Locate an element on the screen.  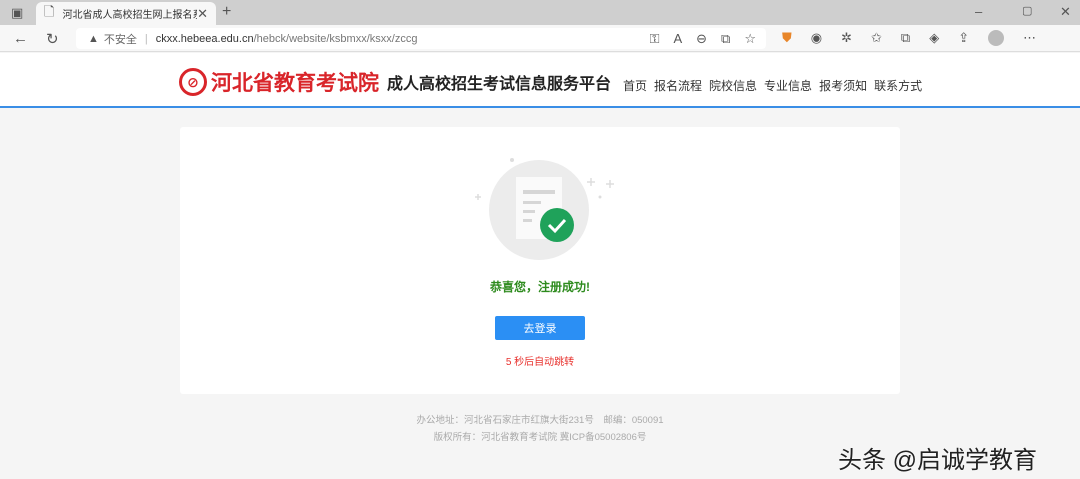
read-aloud-icon: A is located at coordinates (677, 39).